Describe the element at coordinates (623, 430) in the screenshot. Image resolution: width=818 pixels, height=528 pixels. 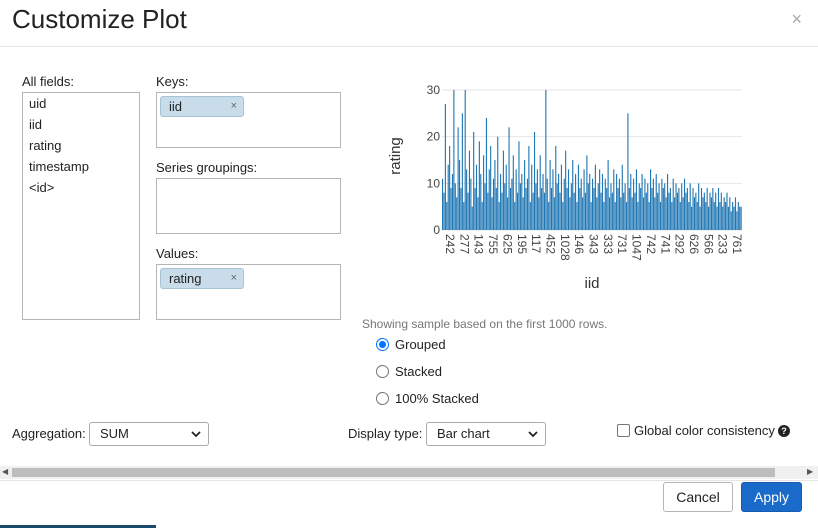
I see `color-consistency-checkbox` at that location.